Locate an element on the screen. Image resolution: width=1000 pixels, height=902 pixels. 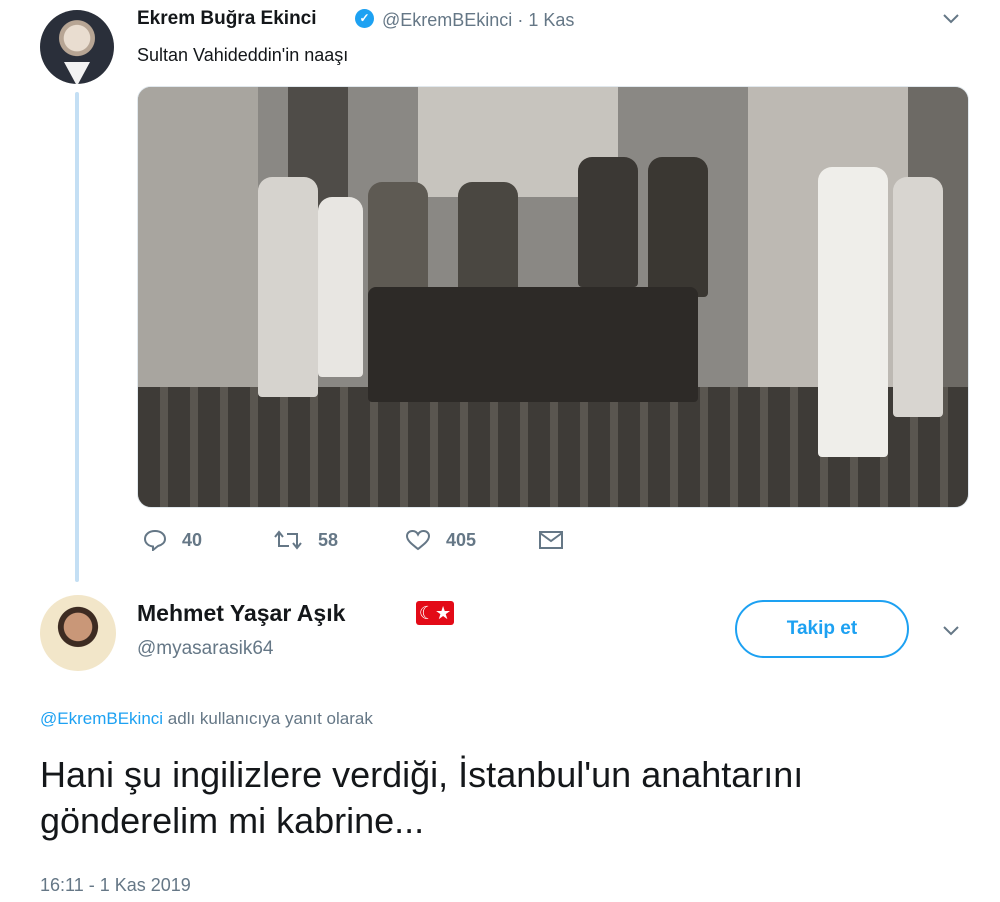
replying-to-suffix: adlı kullanıcıya yanıt olarak is located at coordinates (268, 718).